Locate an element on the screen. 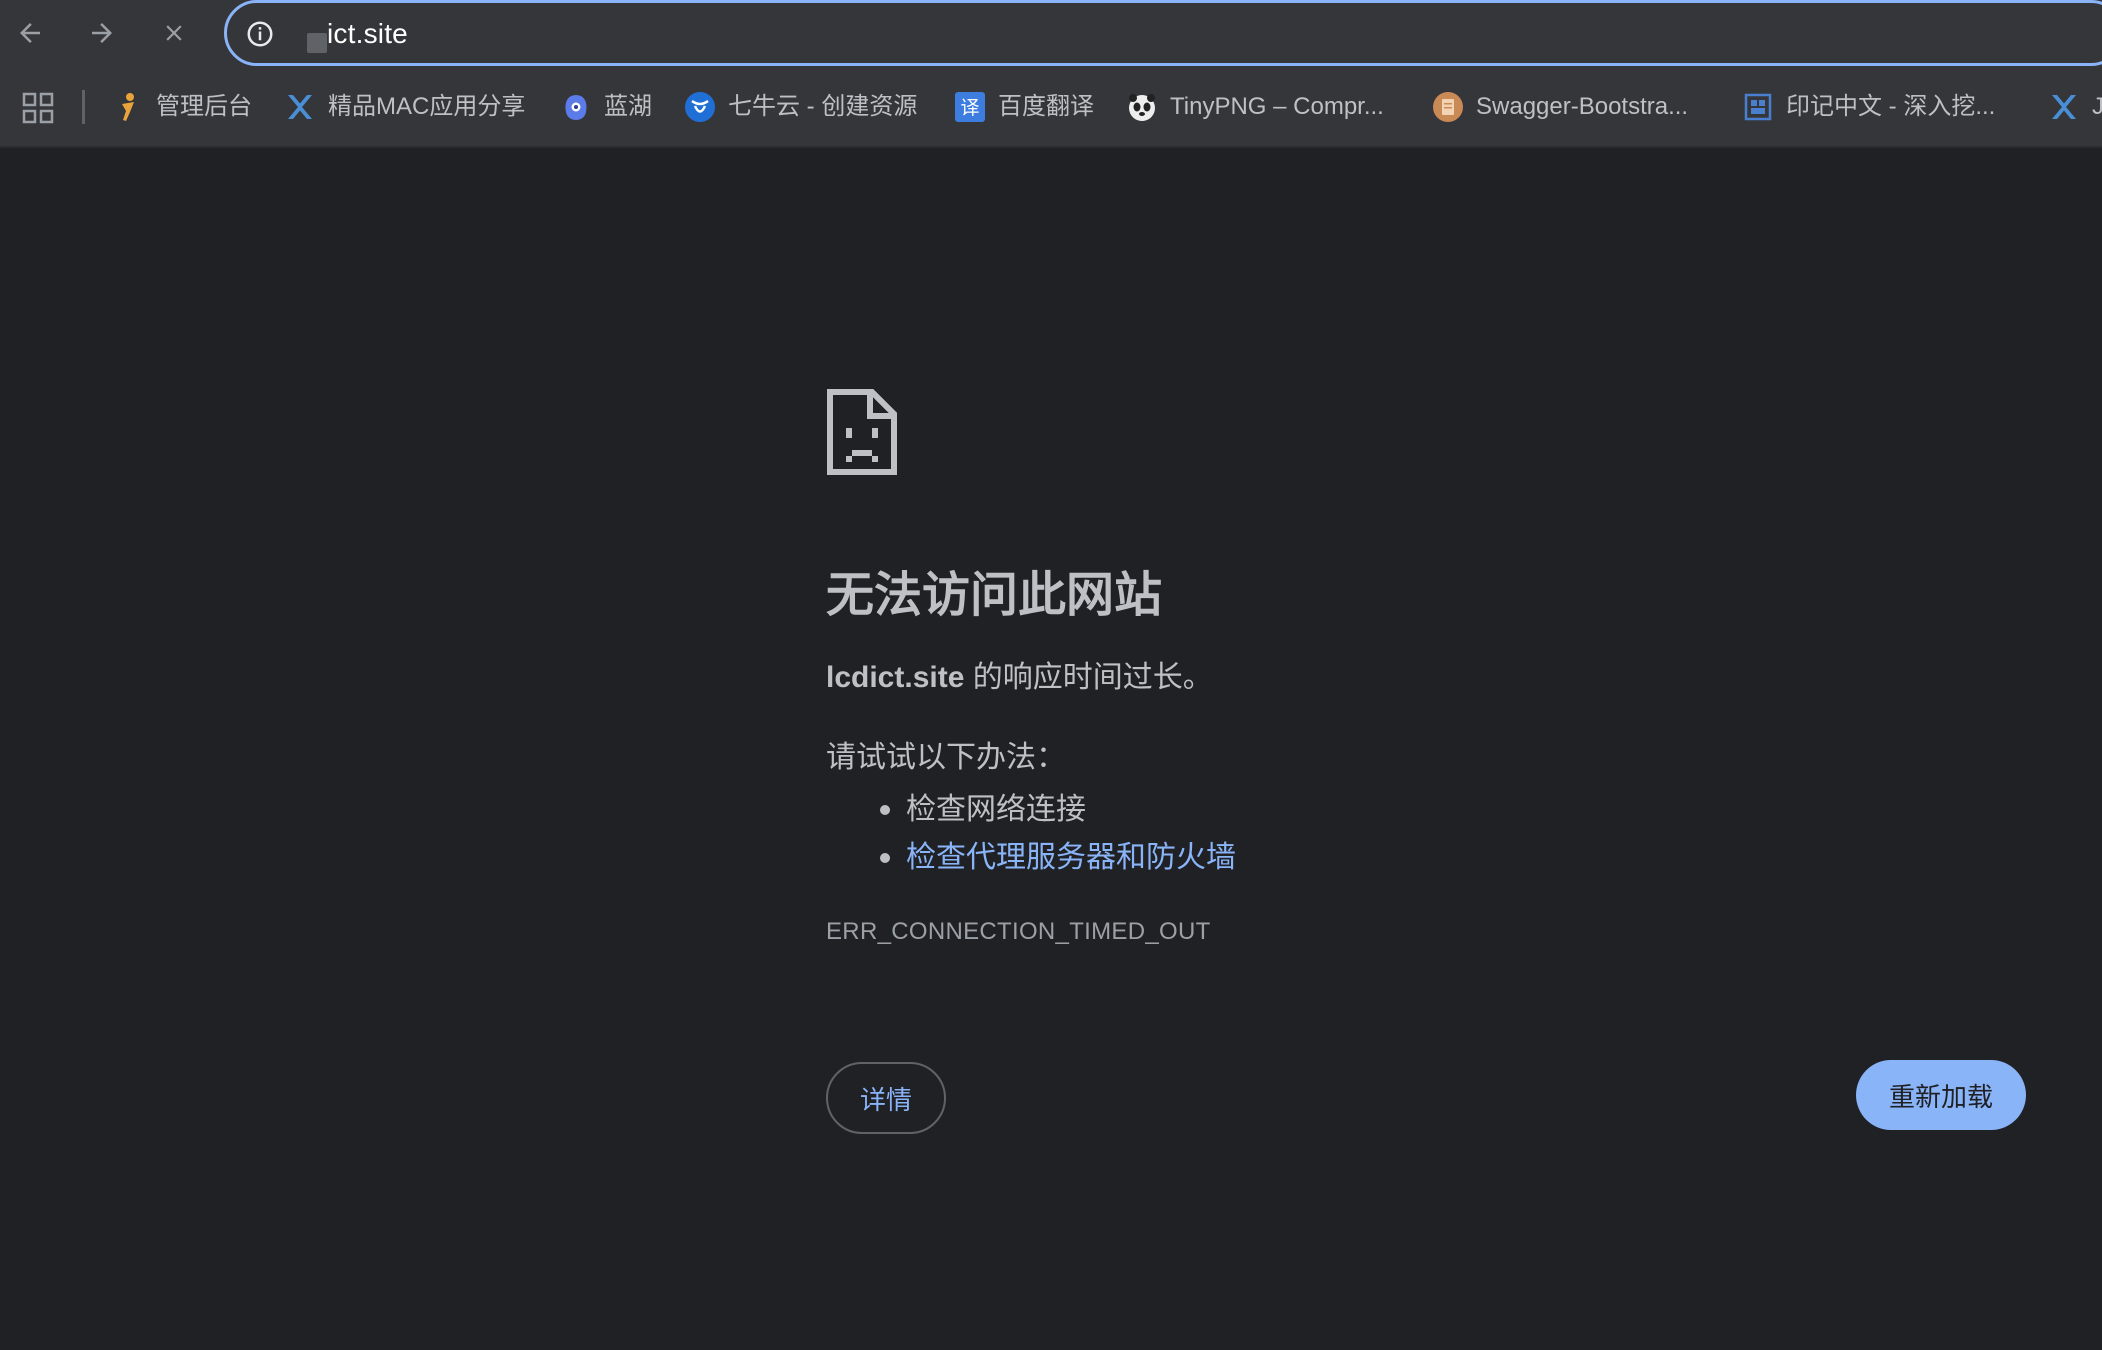 The image size is (2102, 1350). forward-arrow-icon is located at coordinates (102, 33).